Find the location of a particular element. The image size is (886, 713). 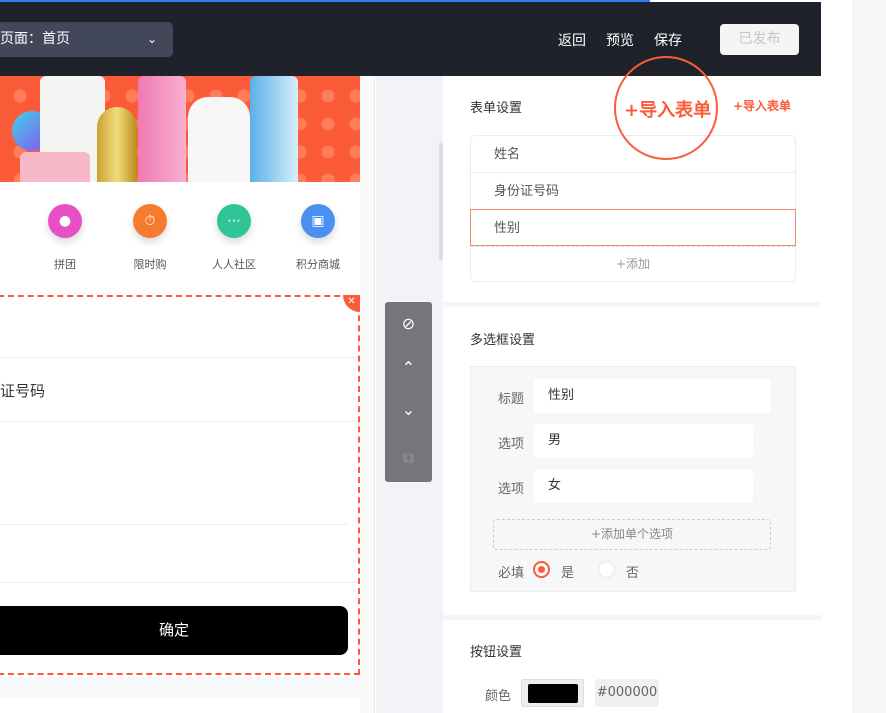

banner-image is located at coordinates (180, 129).